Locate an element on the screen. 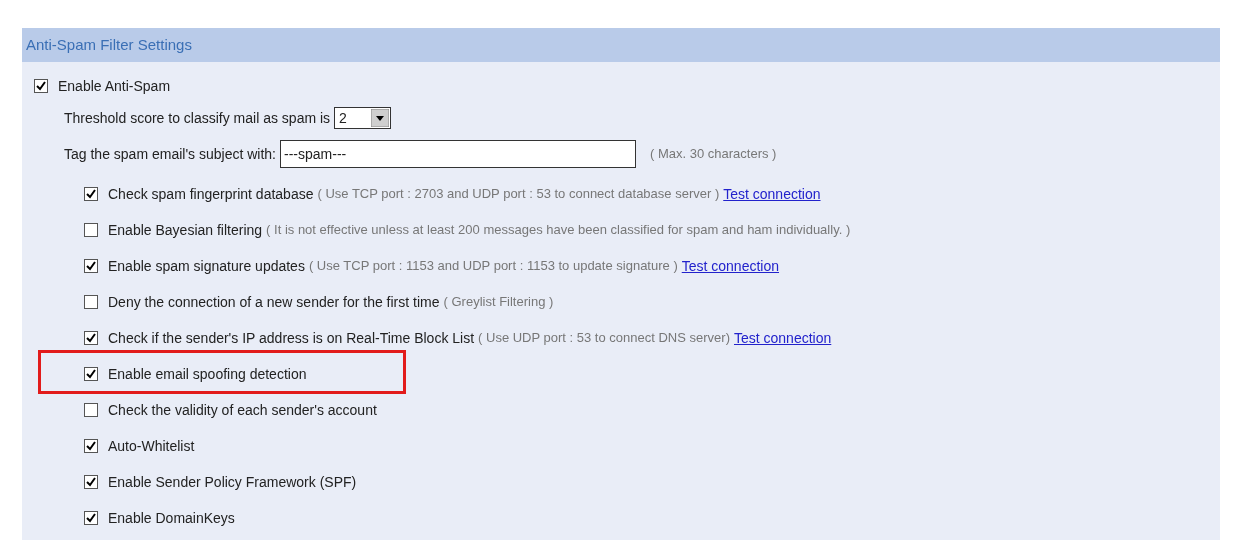 This screenshot has width=1240, height=540. option-label: Enable Anti-Spam is located at coordinates (114, 86).